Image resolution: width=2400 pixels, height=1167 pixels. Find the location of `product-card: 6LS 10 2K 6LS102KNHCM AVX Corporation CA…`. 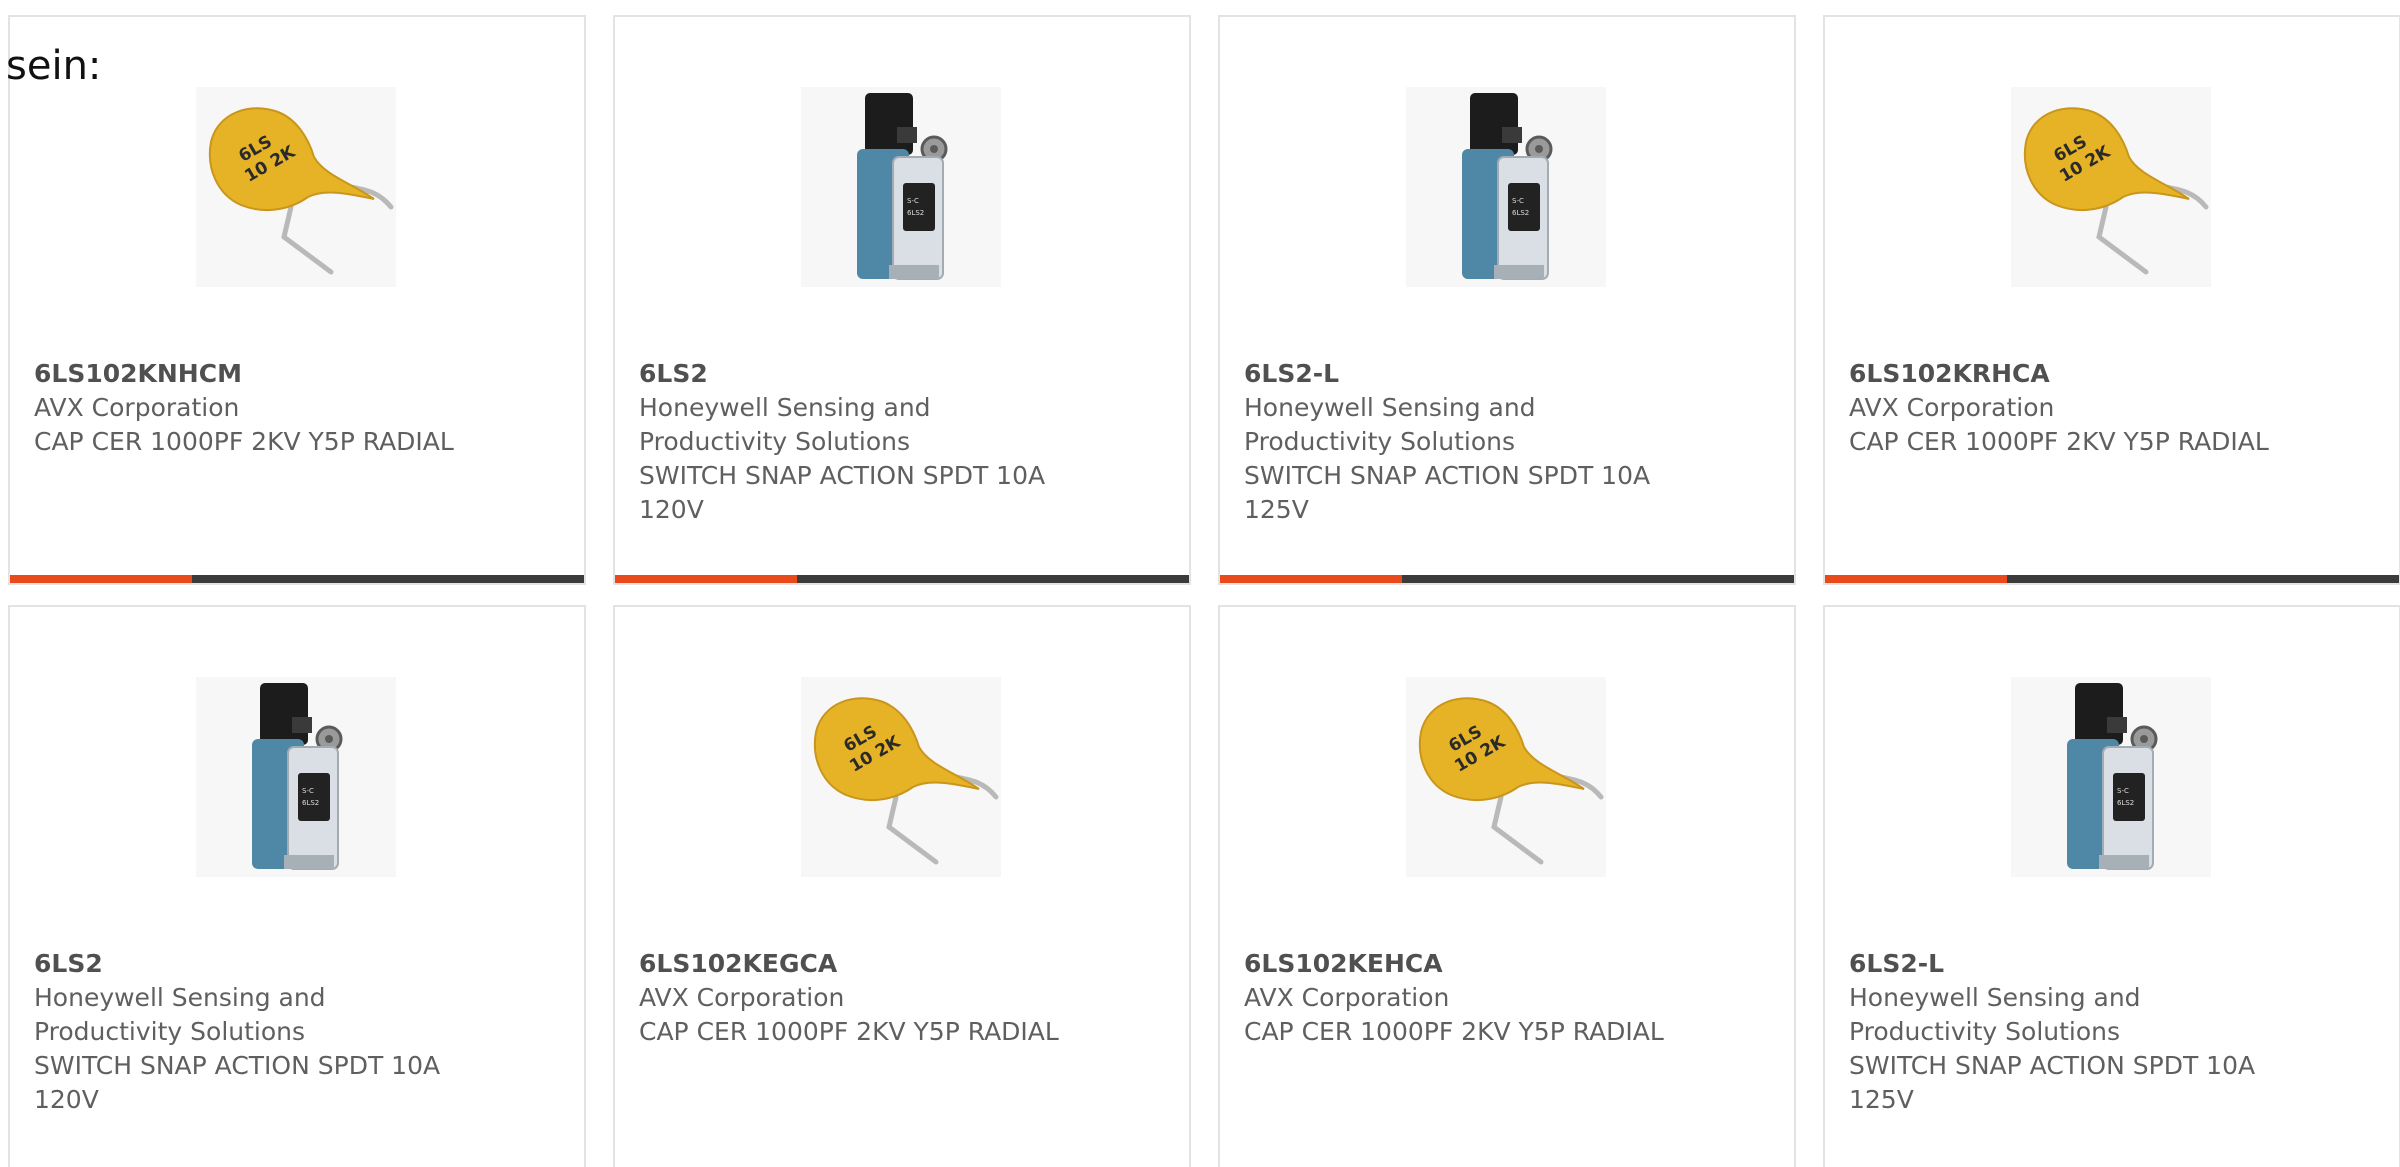

product-card: 6LS 10 2K 6LS102KNHCM AVX Corporation CA… is located at coordinates (297, 300).